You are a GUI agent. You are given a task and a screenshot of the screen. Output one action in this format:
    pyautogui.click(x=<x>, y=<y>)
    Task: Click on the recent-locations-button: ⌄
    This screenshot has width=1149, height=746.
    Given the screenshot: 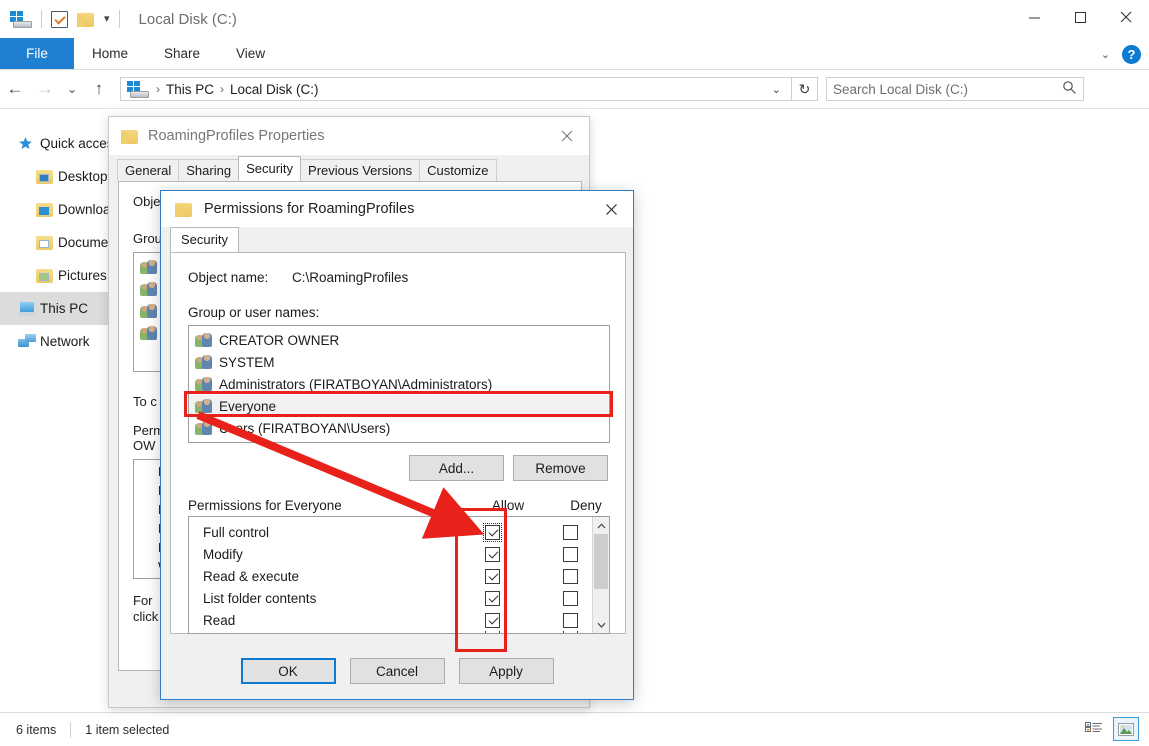 What is the action you would take?
    pyautogui.click(x=72, y=89)
    